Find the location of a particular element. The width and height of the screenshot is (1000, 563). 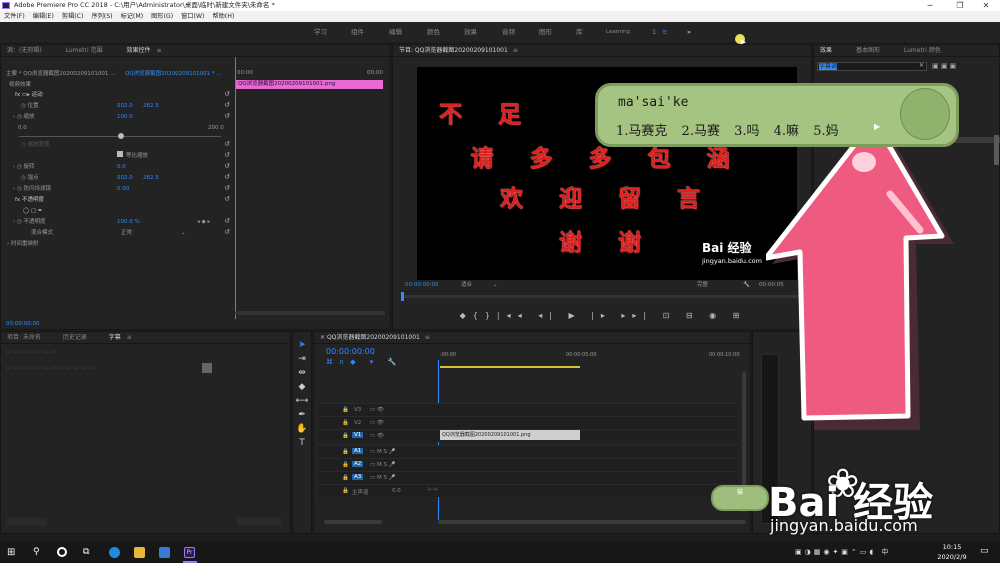

ime-next-page-icon: ▶ is located at coordinates (877, 126).